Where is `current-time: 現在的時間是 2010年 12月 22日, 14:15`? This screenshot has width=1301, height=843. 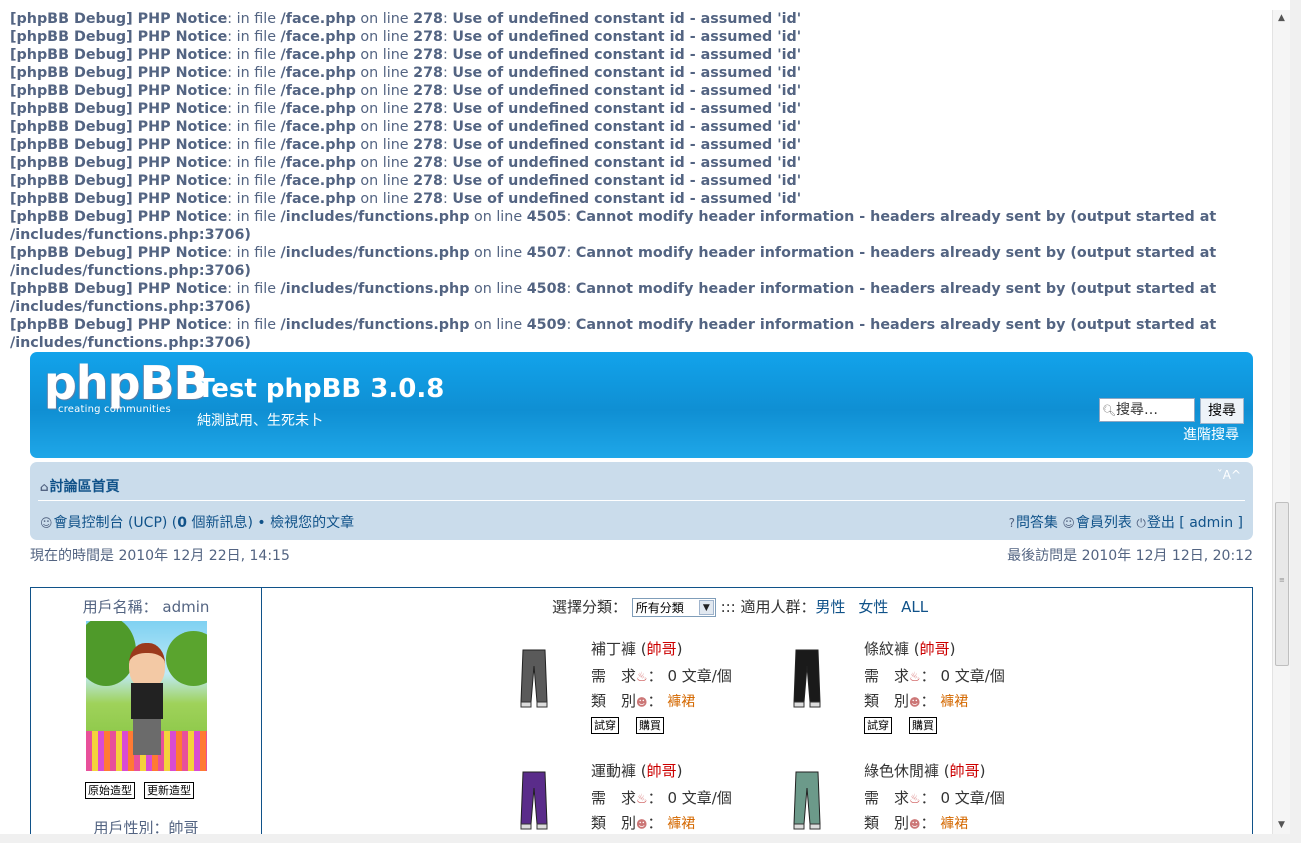
current-time: 現在的時間是 2010年 12月 22日, 14:15 is located at coordinates (160, 556).